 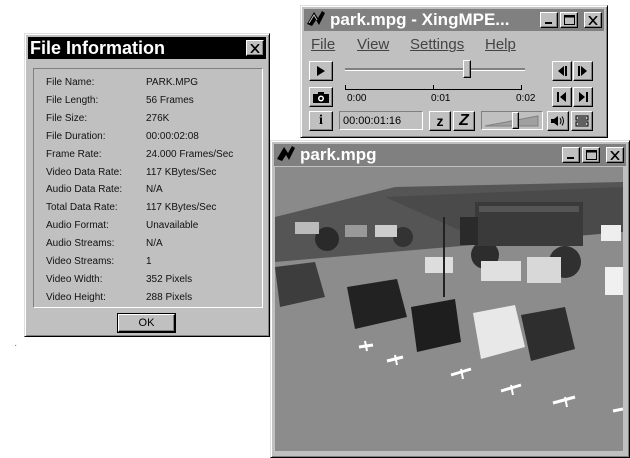 What do you see at coordinates (437, 44) in the screenshot?
I see `menu-settings: Settings` at bounding box center [437, 44].